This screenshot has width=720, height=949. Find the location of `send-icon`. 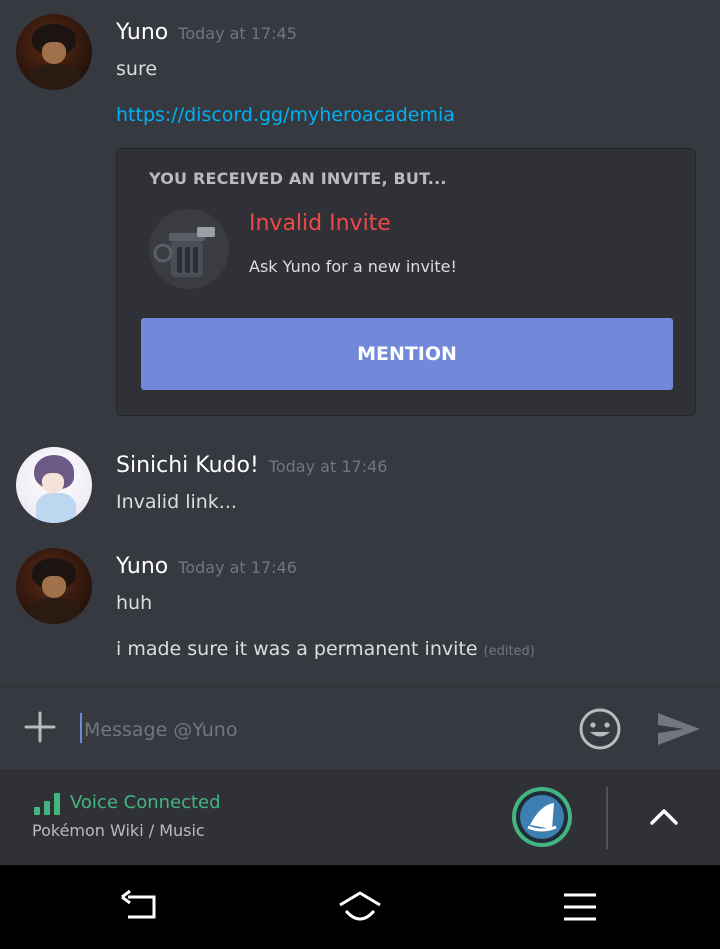

send-icon is located at coordinates (679, 729).